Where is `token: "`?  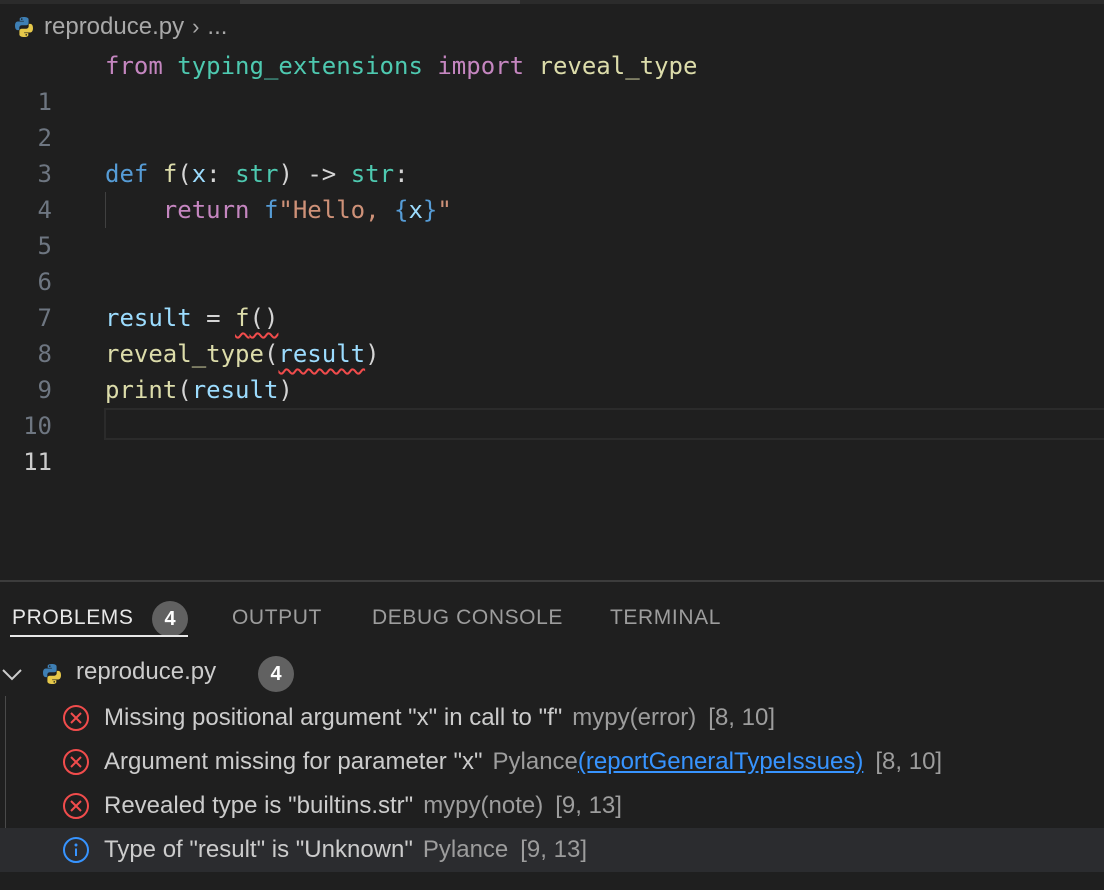
token: " is located at coordinates (444, 210).